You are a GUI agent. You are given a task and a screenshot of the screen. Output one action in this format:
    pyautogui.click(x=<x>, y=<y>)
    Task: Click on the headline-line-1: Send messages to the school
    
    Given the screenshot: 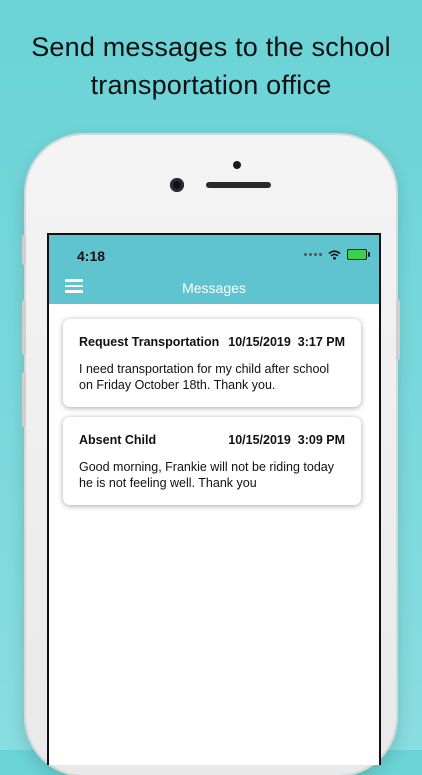 What is the action you would take?
    pyautogui.click(x=211, y=47)
    